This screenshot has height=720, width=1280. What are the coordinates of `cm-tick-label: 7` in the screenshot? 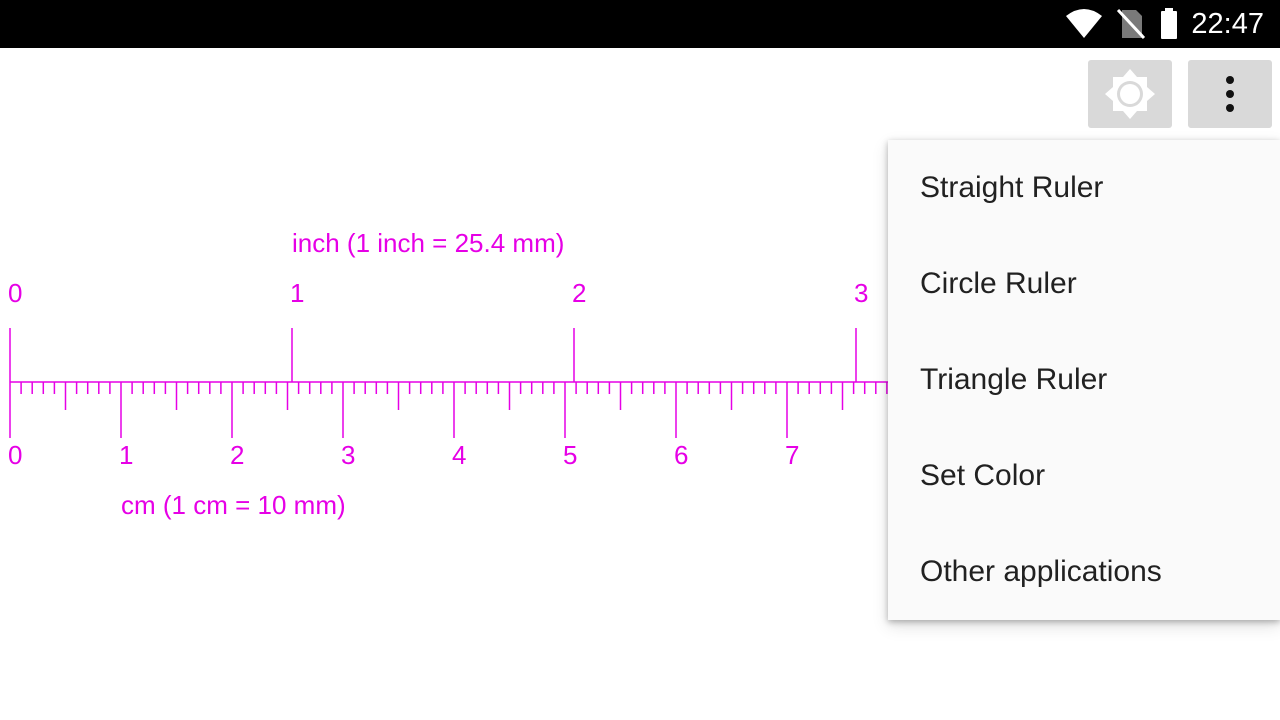 It's located at (792, 455).